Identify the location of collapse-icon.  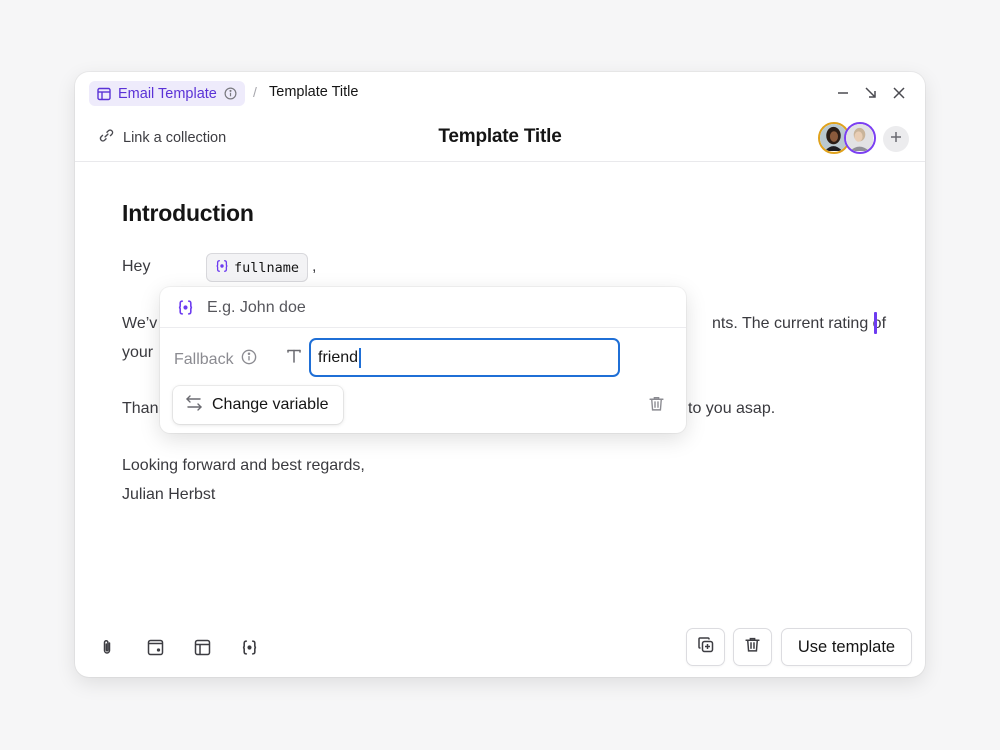
(871, 93).